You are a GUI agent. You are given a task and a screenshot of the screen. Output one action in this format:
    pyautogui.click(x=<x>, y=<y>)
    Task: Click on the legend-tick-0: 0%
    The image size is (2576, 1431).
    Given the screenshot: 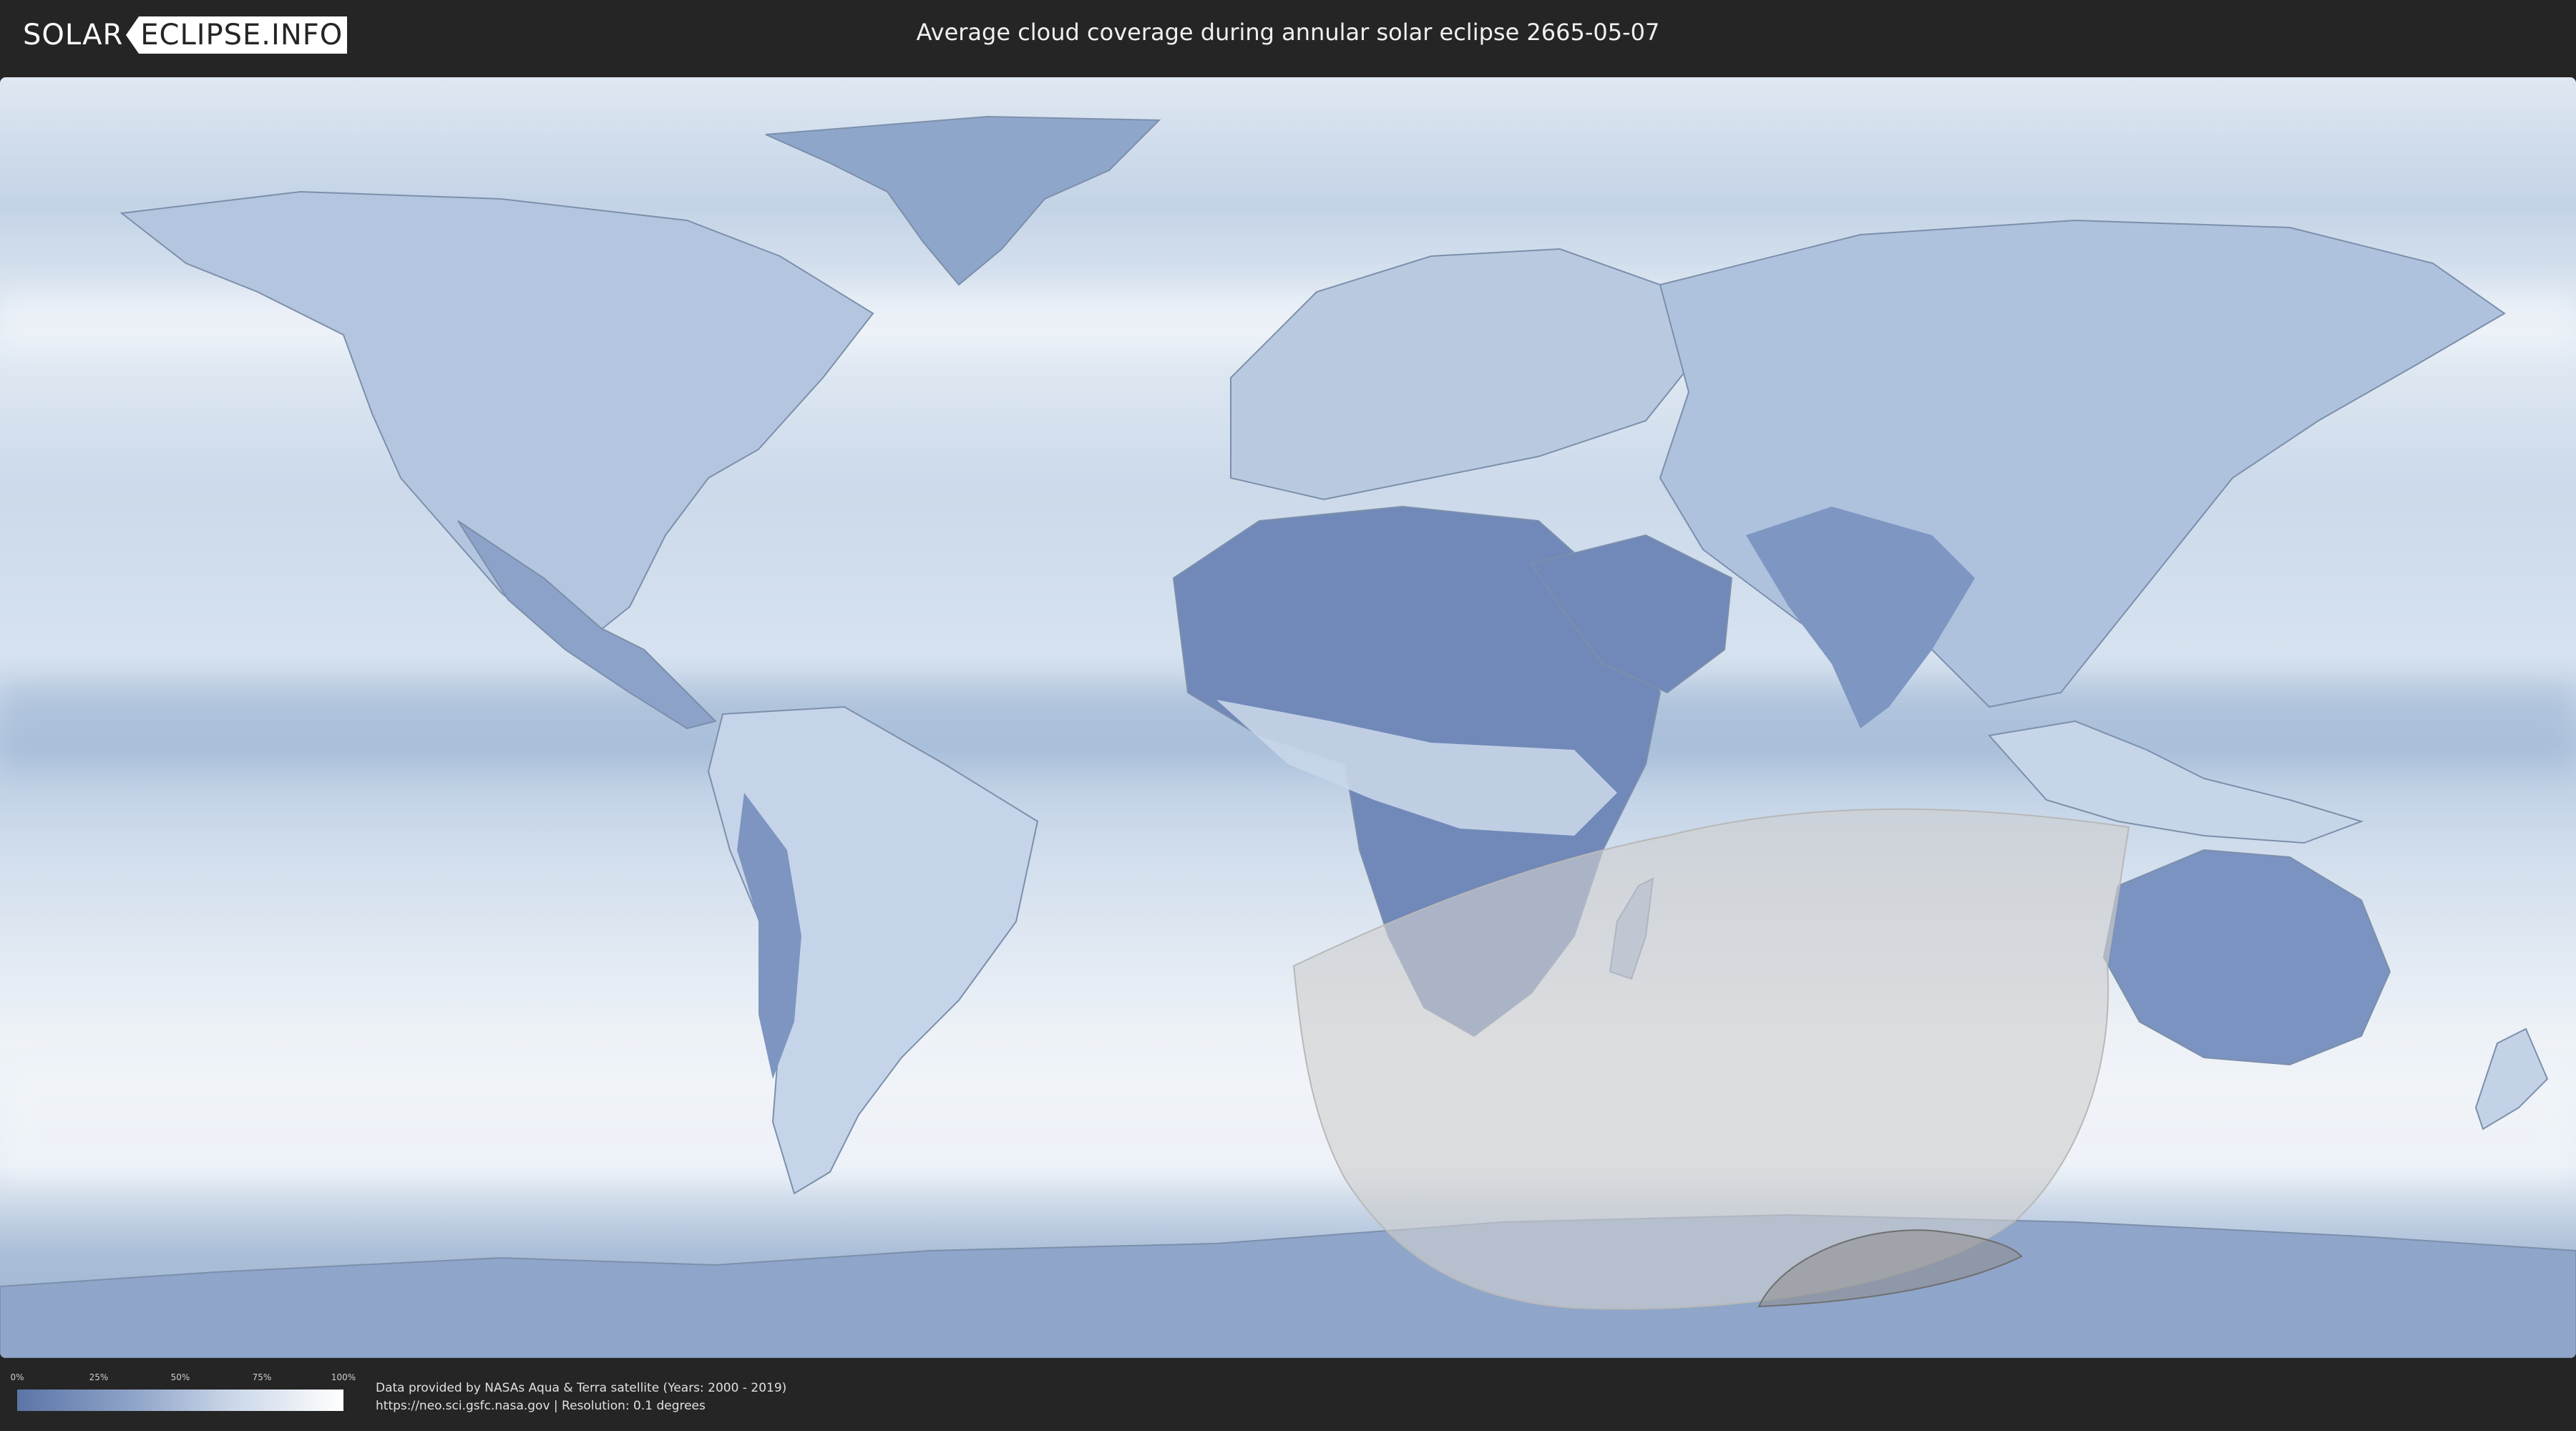 What is the action you would take?
    pyautogui.click(x=17, y=1377)
    